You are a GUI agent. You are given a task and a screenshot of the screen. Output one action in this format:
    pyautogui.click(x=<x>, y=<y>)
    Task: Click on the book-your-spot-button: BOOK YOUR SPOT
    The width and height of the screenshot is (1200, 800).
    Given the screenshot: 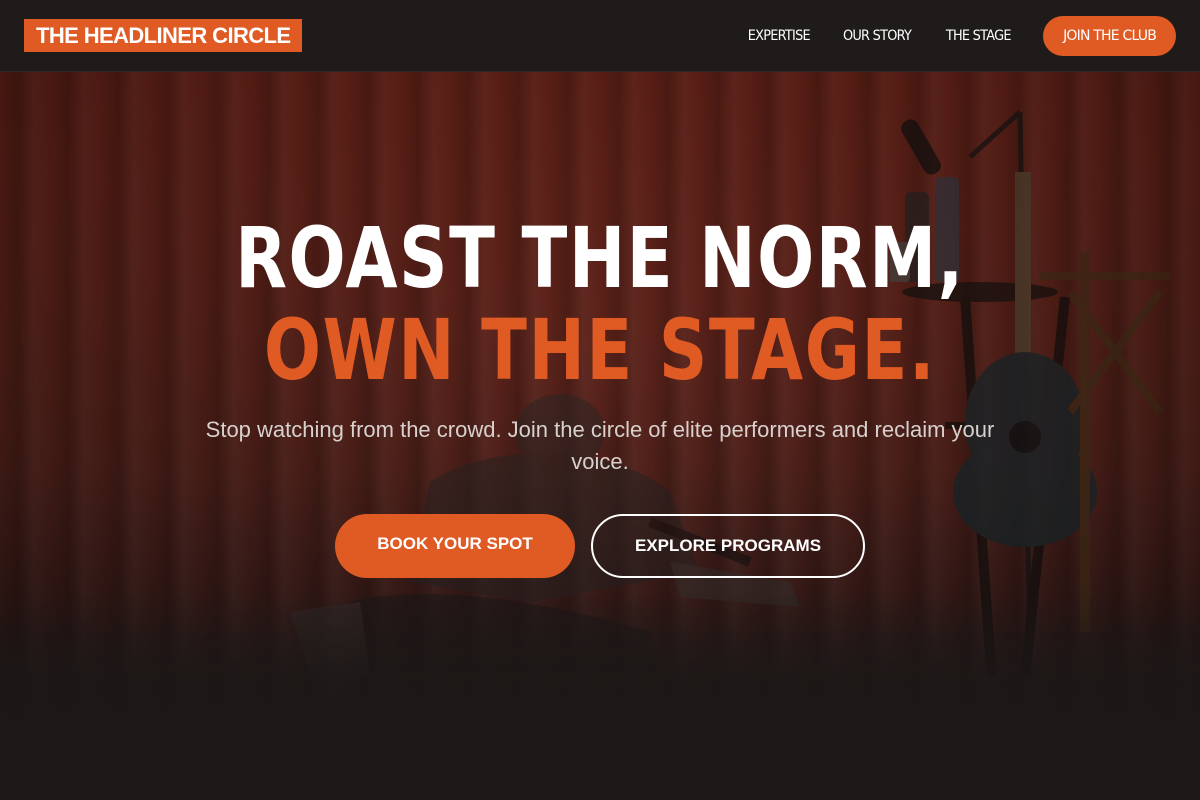 What is the action you would take?
    pyautogui.click(x=455, y=546)
    